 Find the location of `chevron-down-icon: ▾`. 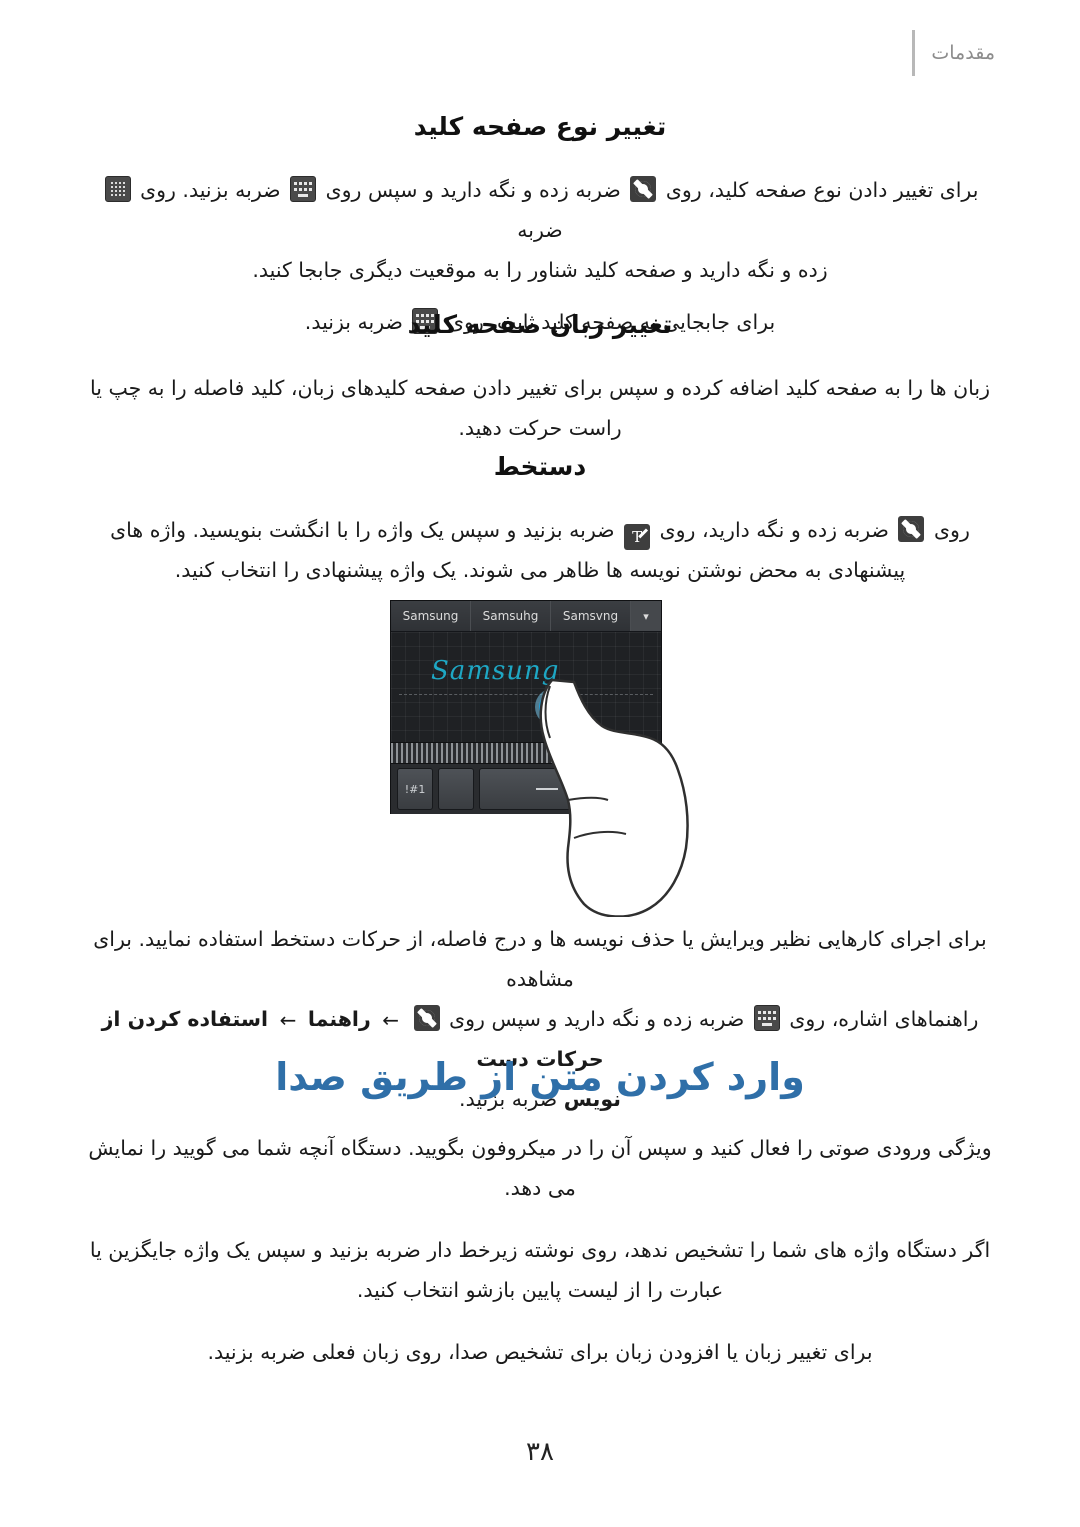

chevron-down-icon: ▾ is located at coordinates (645, 616).